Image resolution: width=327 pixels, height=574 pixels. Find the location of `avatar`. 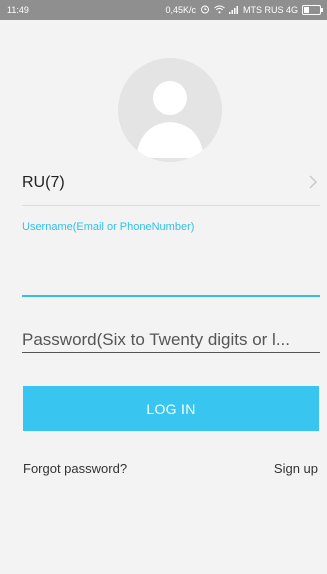

avatar is located at coordinates (170, 110).